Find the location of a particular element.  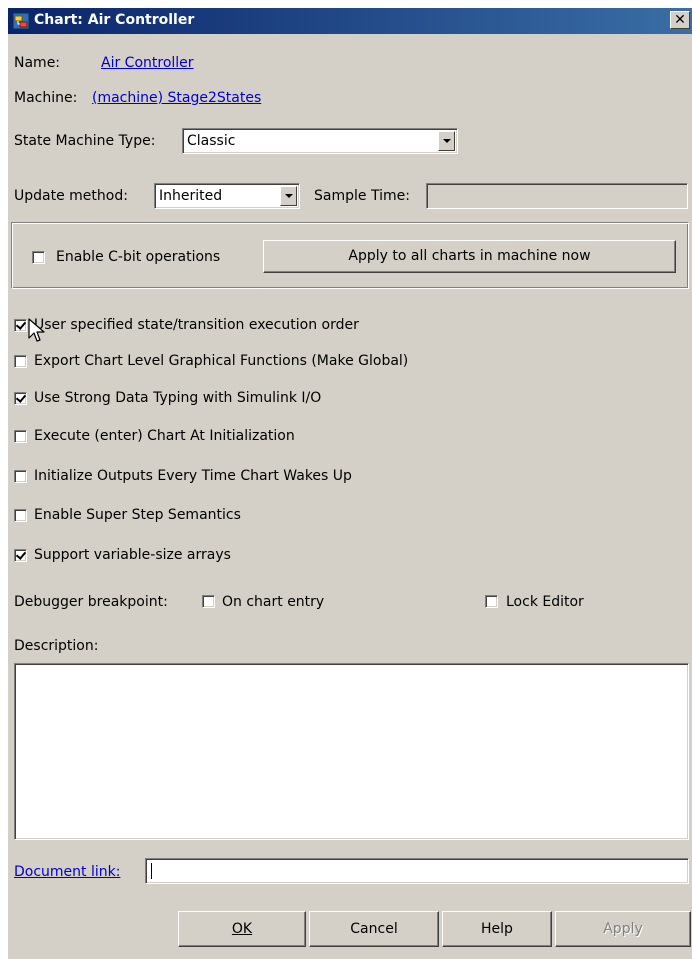

name-label: Name: is located at coordinates (37, 63).